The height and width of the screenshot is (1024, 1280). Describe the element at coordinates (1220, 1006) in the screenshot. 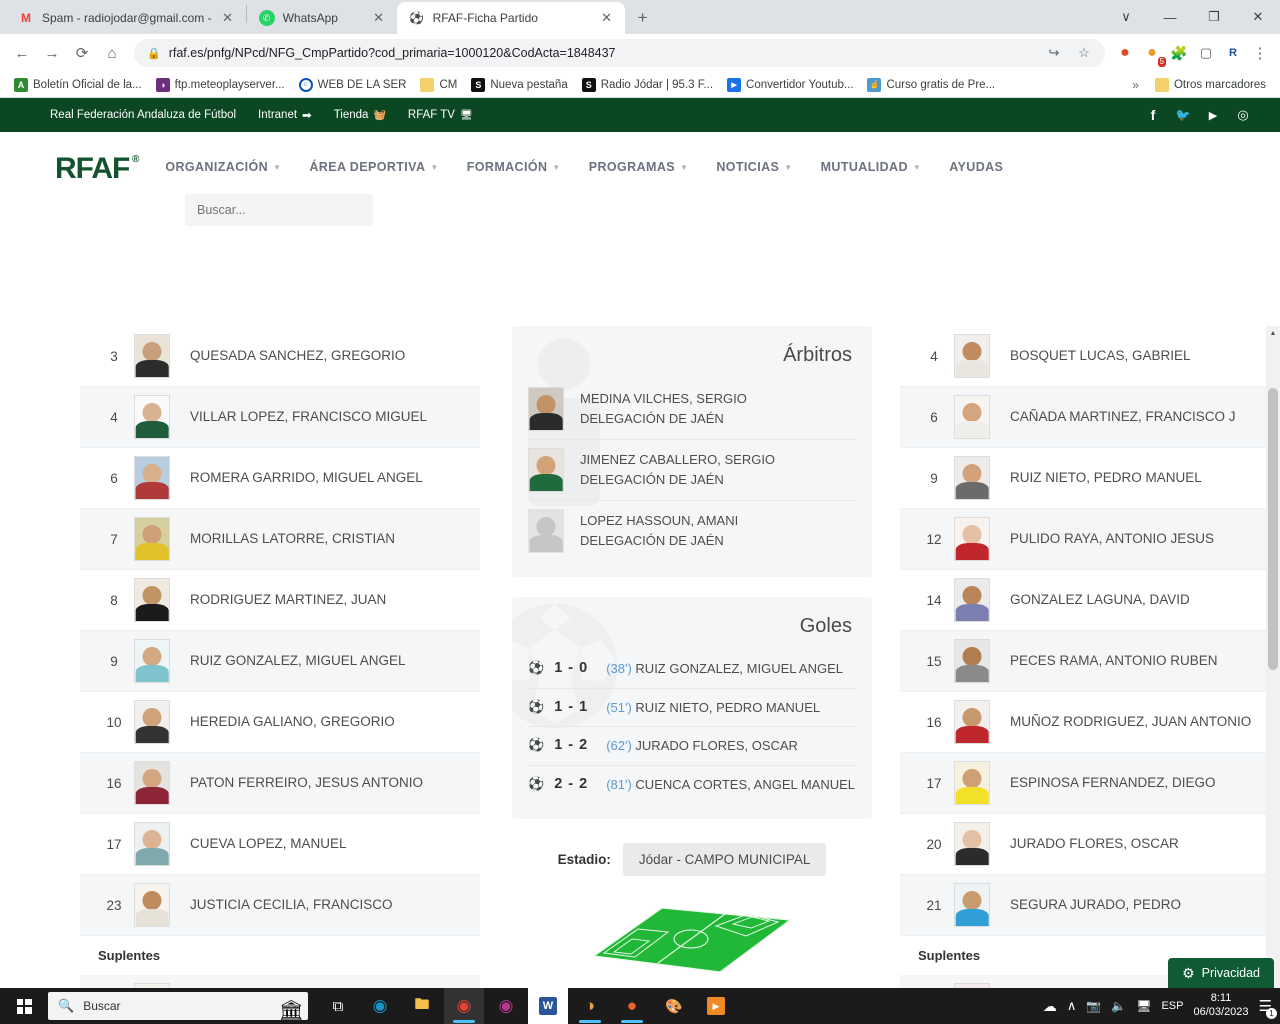

I see `clock: 8:11 06/03/2023` at that location.